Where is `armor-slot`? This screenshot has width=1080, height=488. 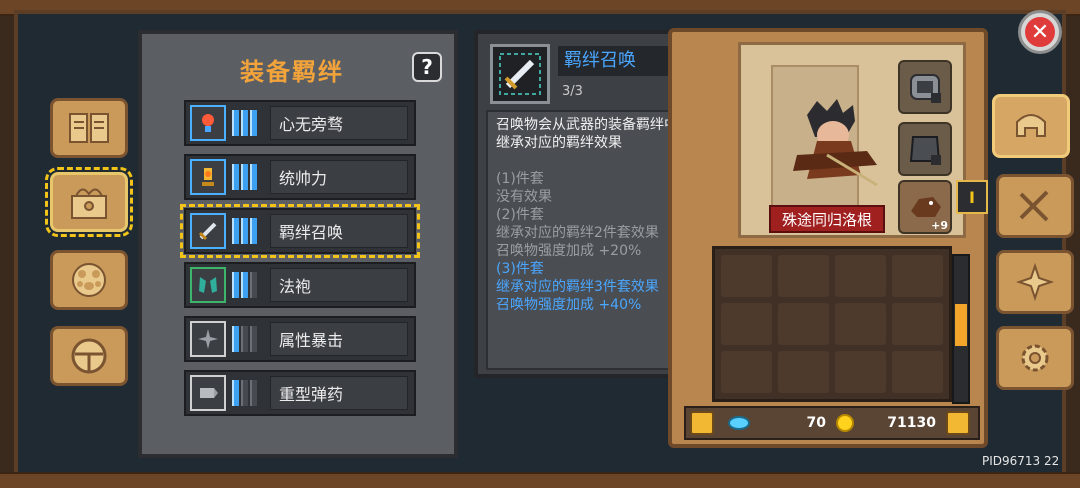
armor-slot is located at coordinates (925, 149).